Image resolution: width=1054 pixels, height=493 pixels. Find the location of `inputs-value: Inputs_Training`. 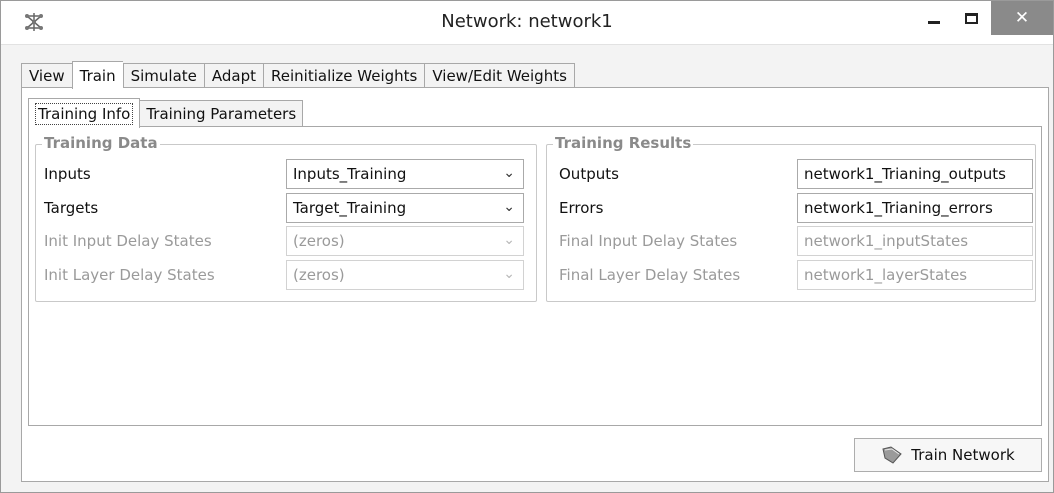

inputs-value: Inputs_Training is located at coordinates (350, 174).